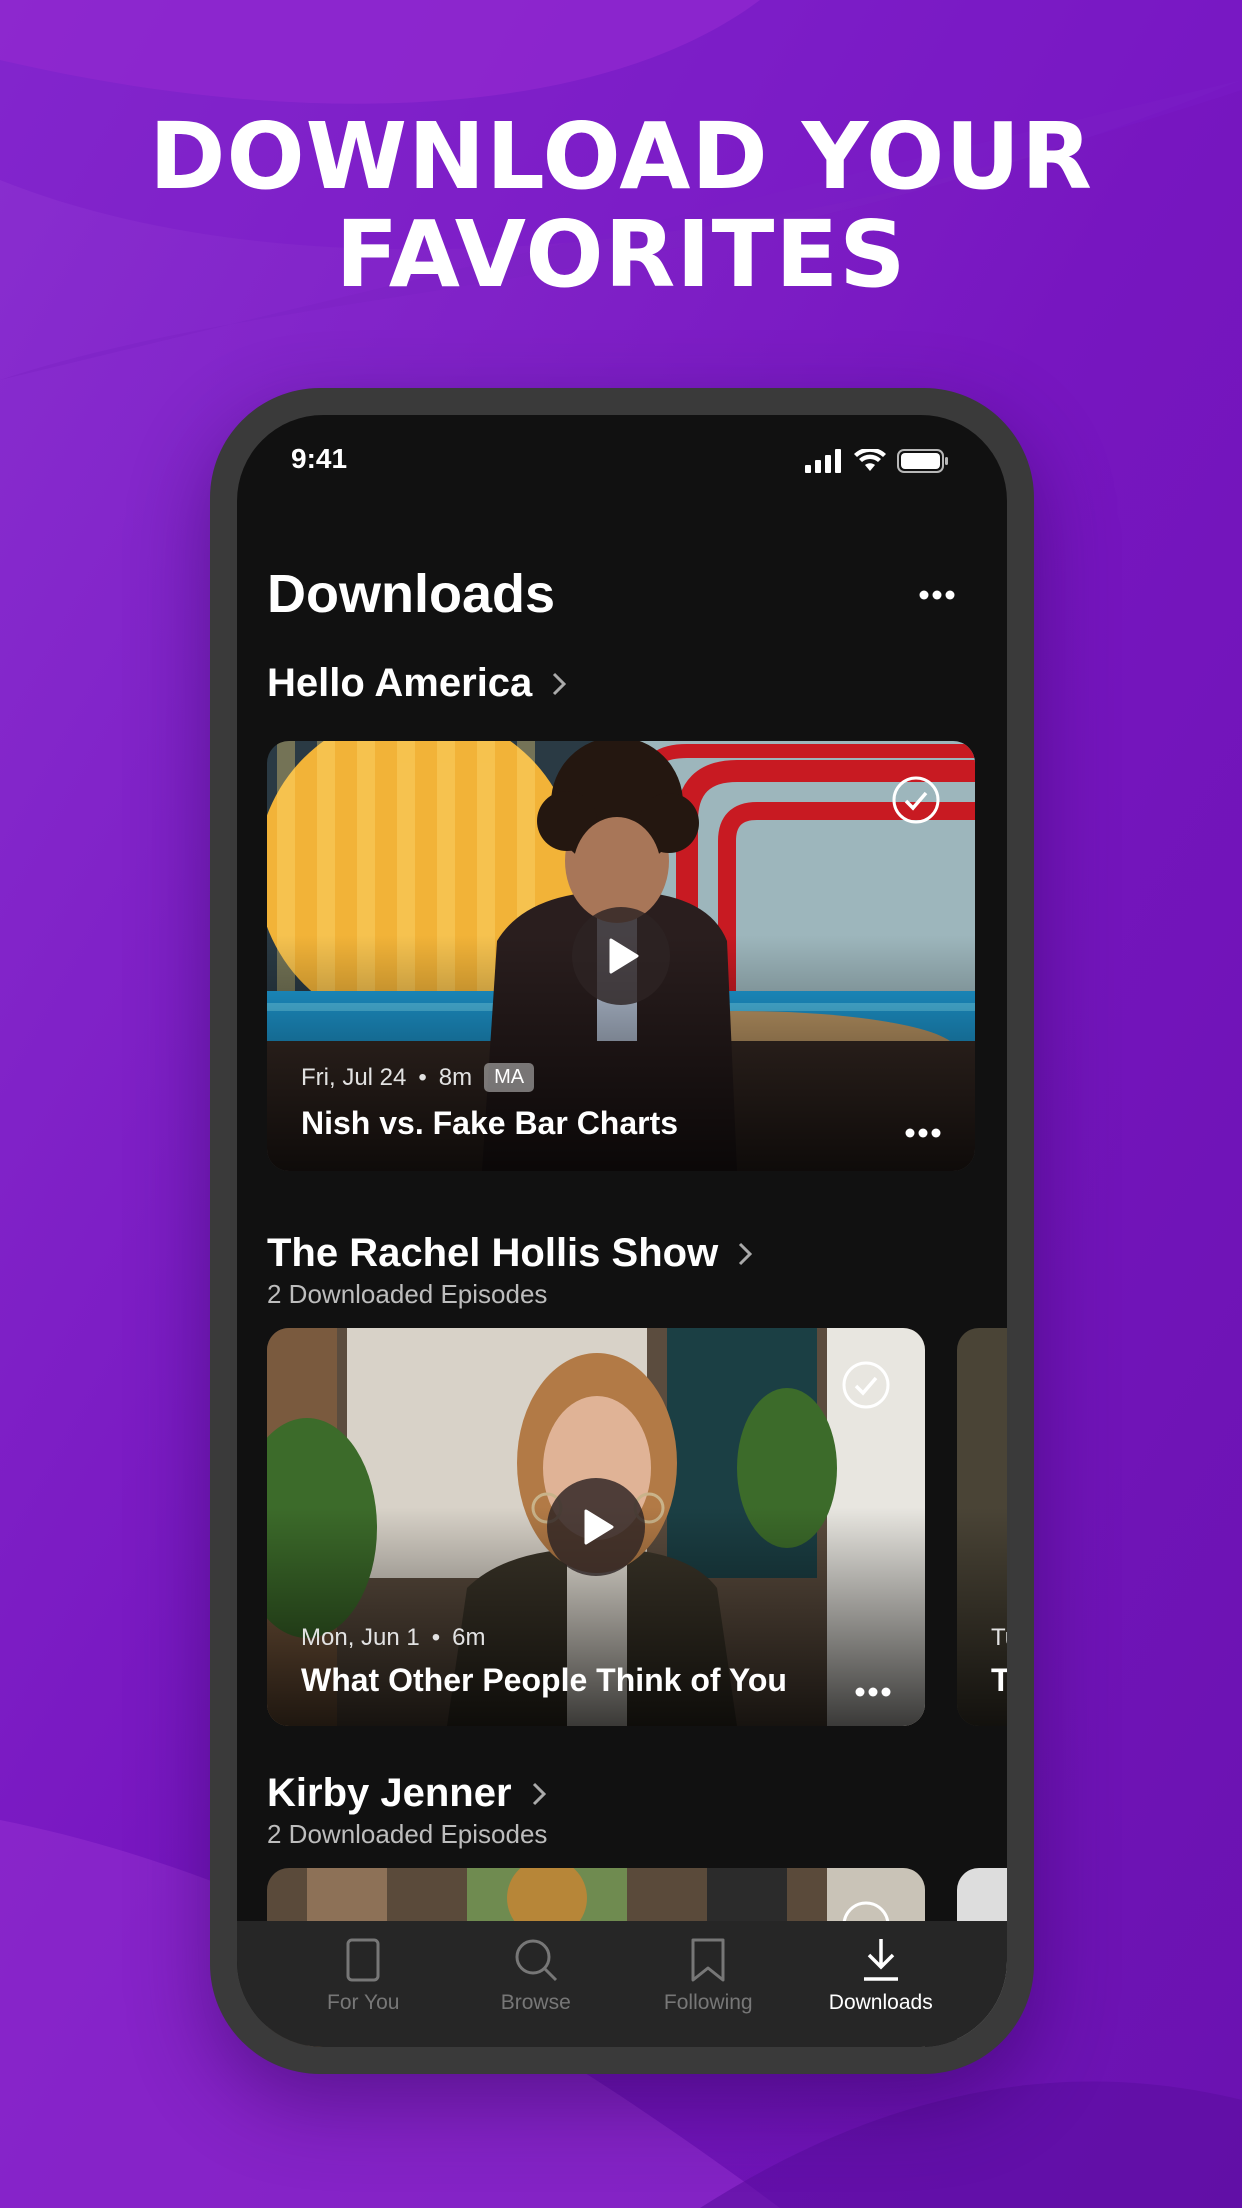 This screenshot has width=1242, height=2208. What do you see at coordinates (621, 156) in the screenshot?
I see `headline-line-1: DOWNLOAD YOUR` at bounding box center [621, 156].